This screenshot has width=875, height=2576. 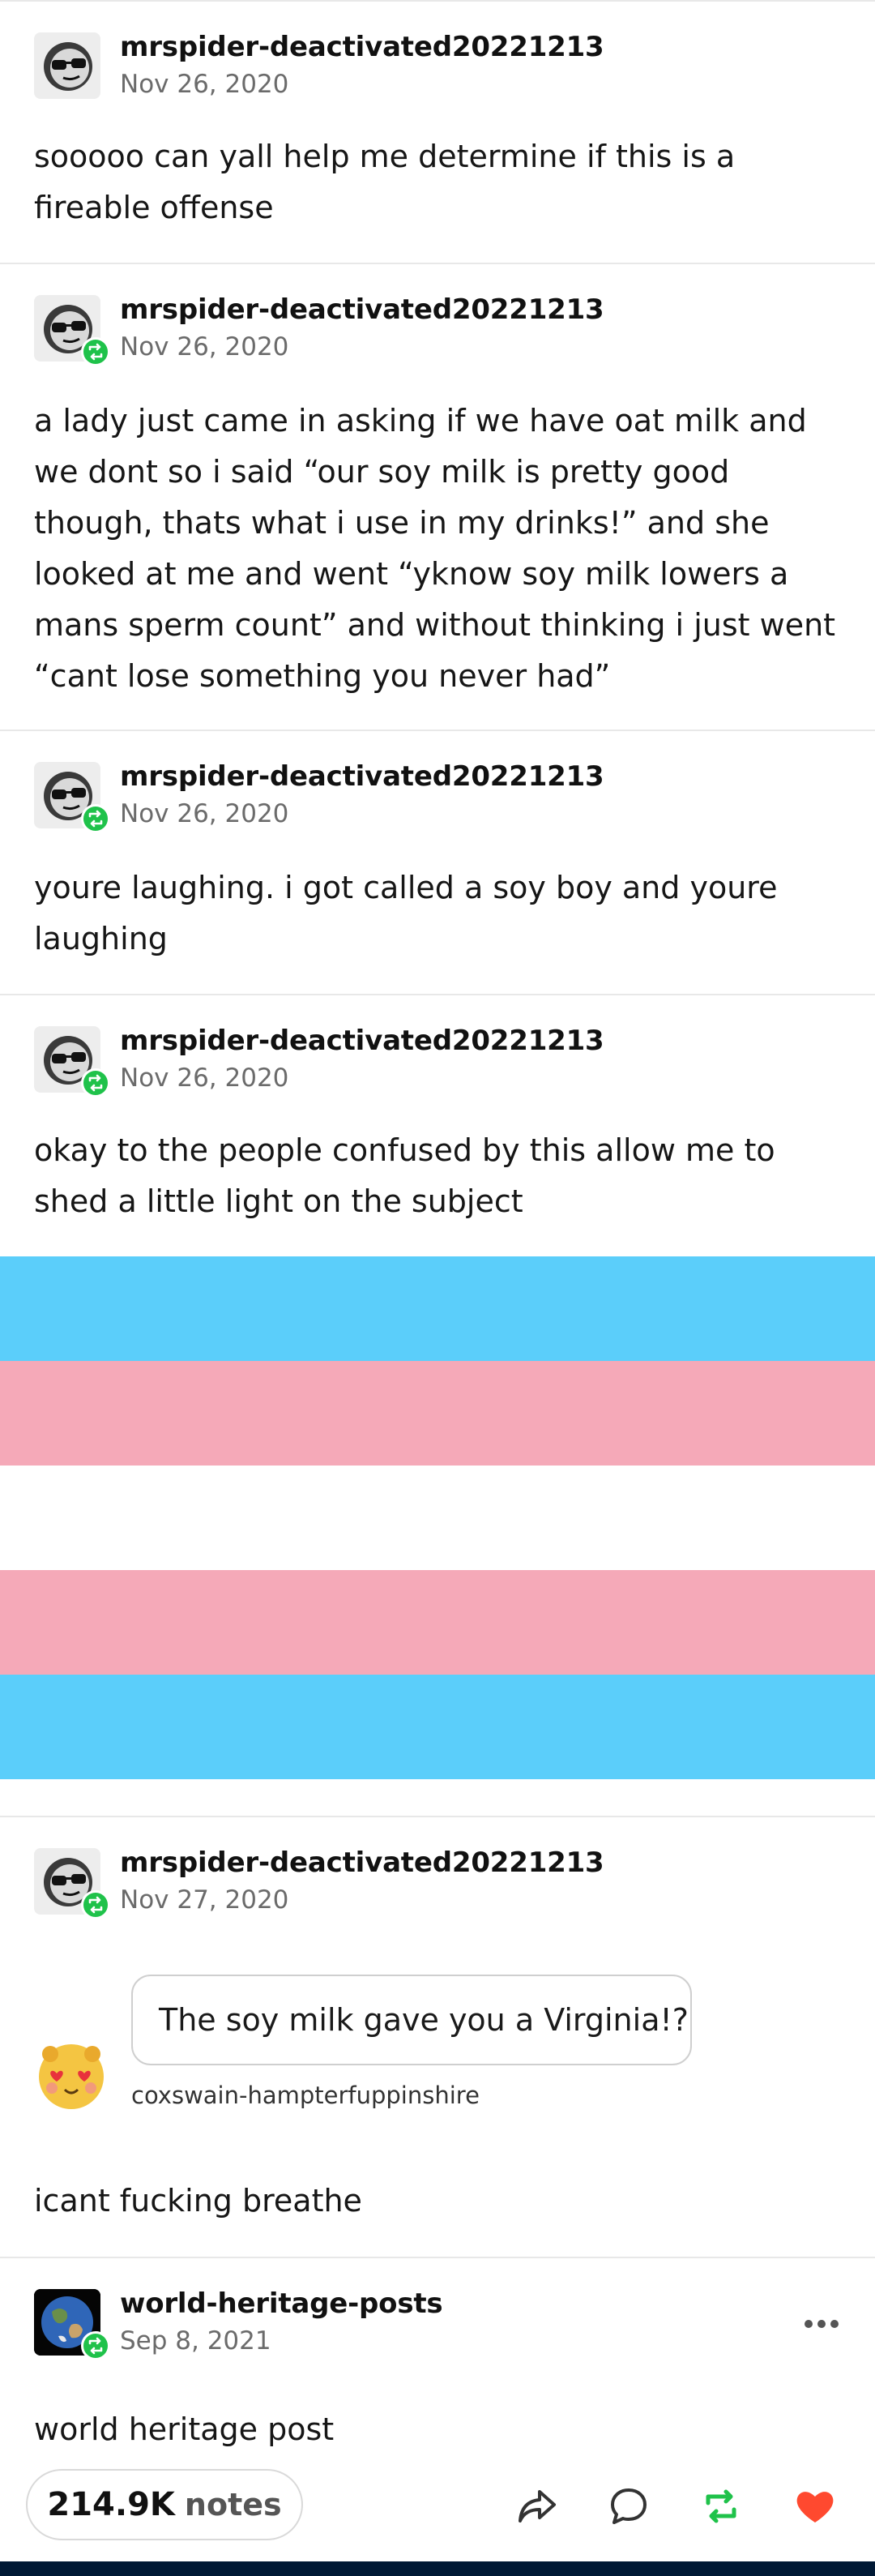 I want to click on notes-button: 214.9K notes, so click(x=164, y=2504).